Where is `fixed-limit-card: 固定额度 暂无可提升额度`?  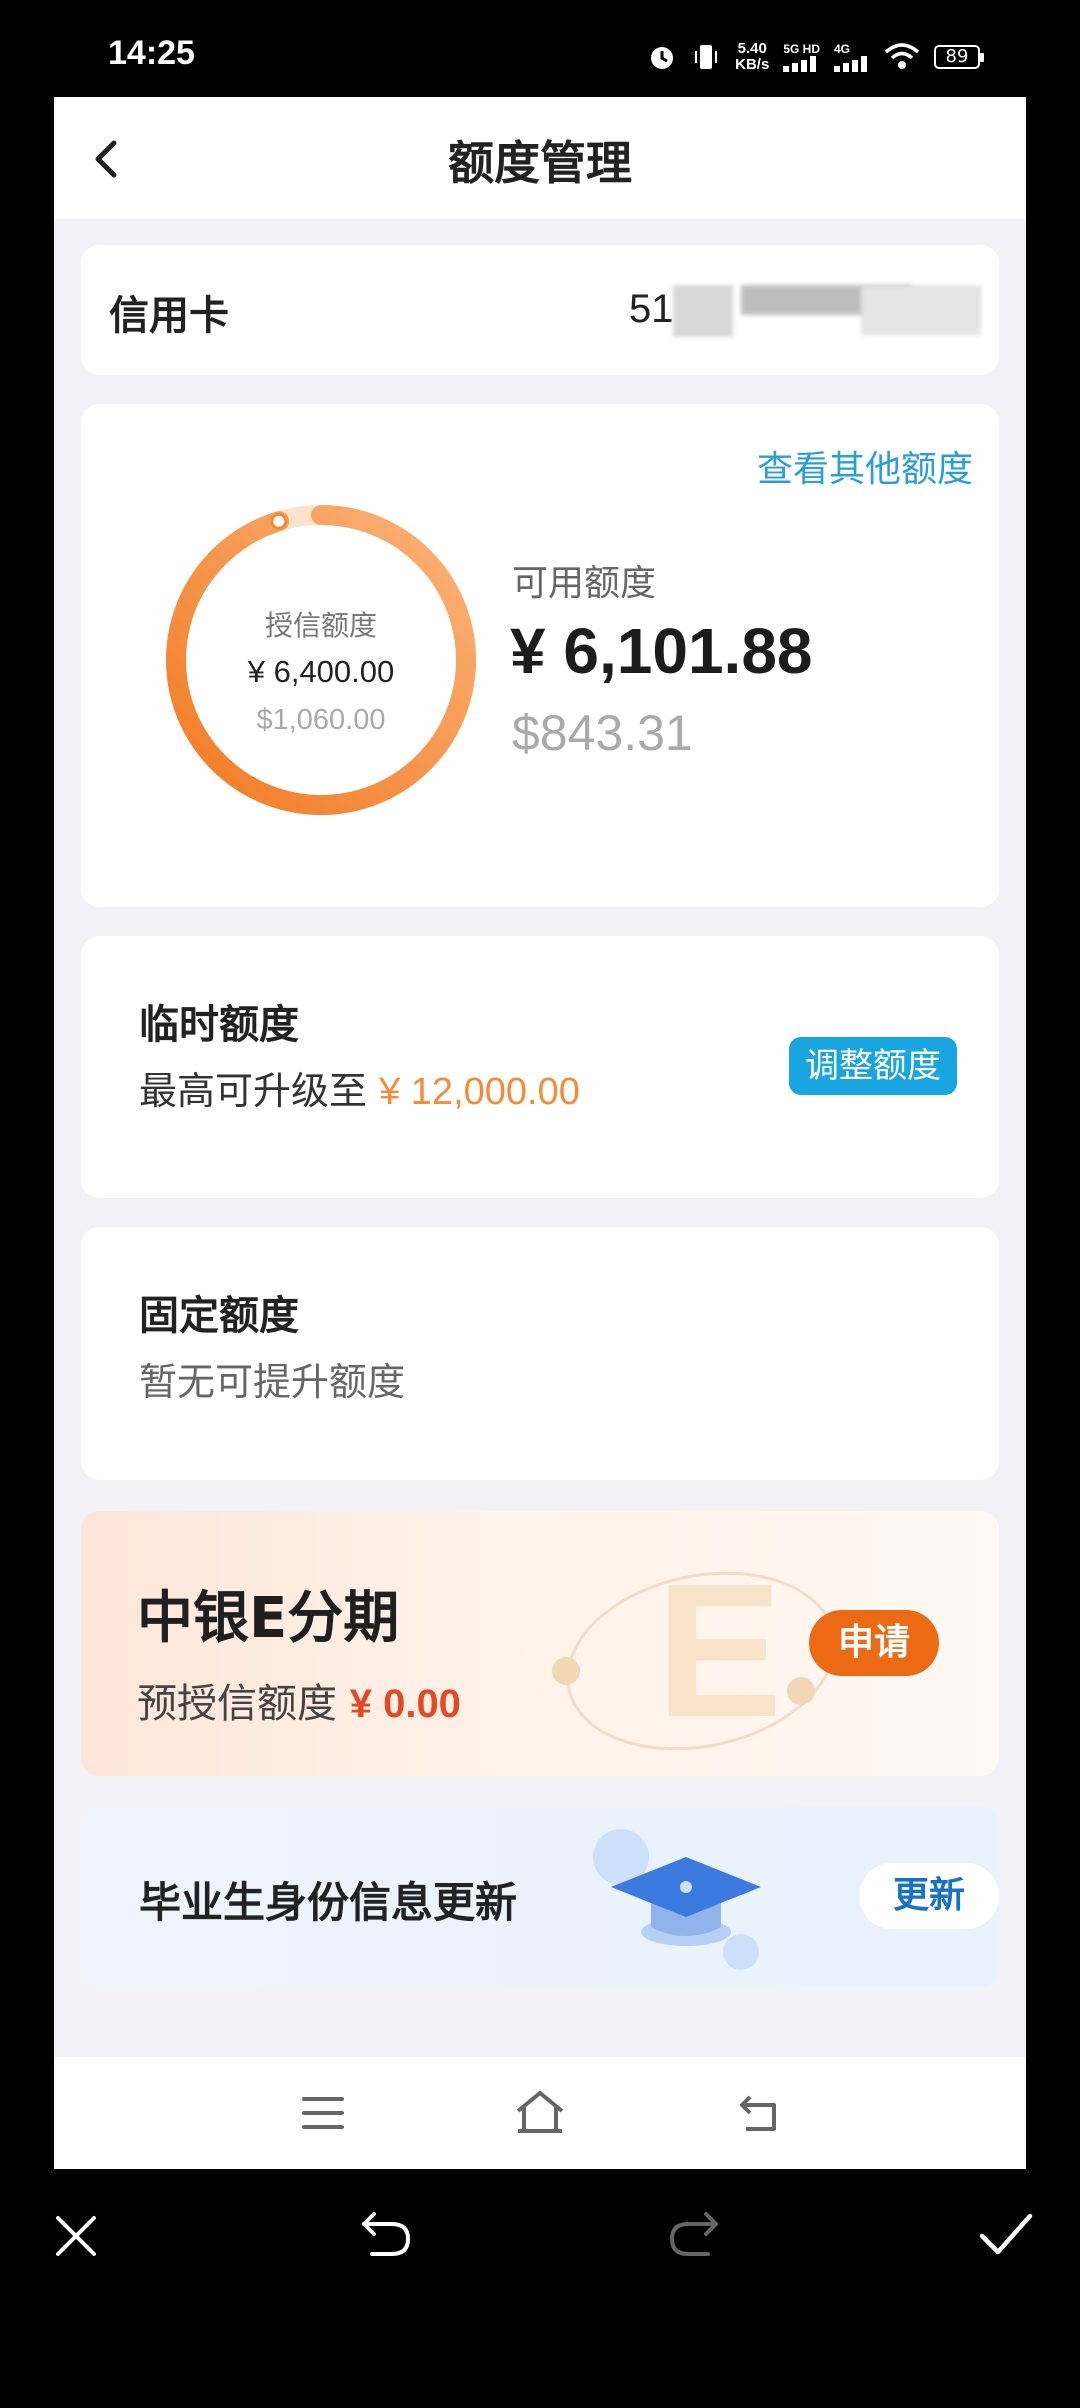
fixed-limit-card: 固定额度 暂无可提升额度 is located at coordinates (540, 1353).